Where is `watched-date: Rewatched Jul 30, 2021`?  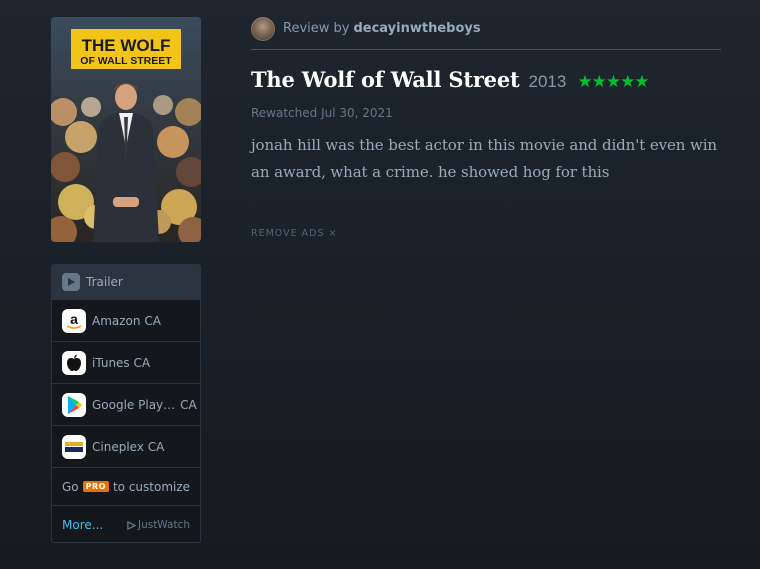 watched-date: Rewatched Jul 30, 2021 is located at coordinates (322, 113).